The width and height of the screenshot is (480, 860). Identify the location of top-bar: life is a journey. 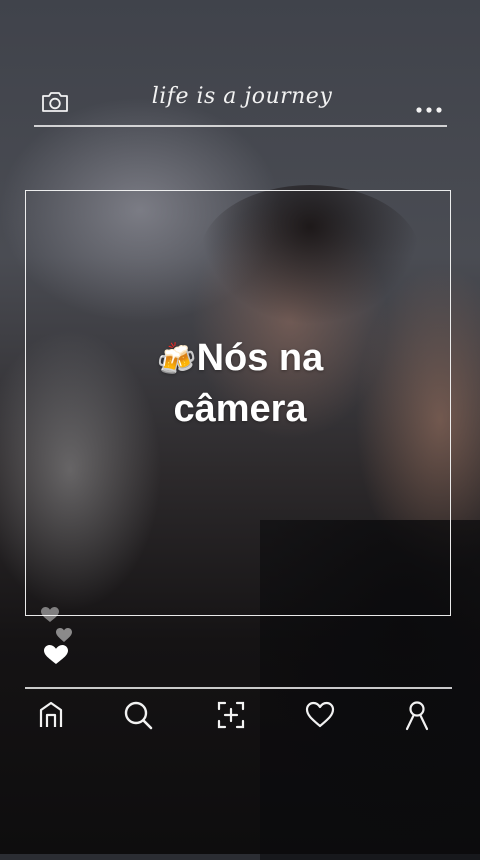
(242, 102).